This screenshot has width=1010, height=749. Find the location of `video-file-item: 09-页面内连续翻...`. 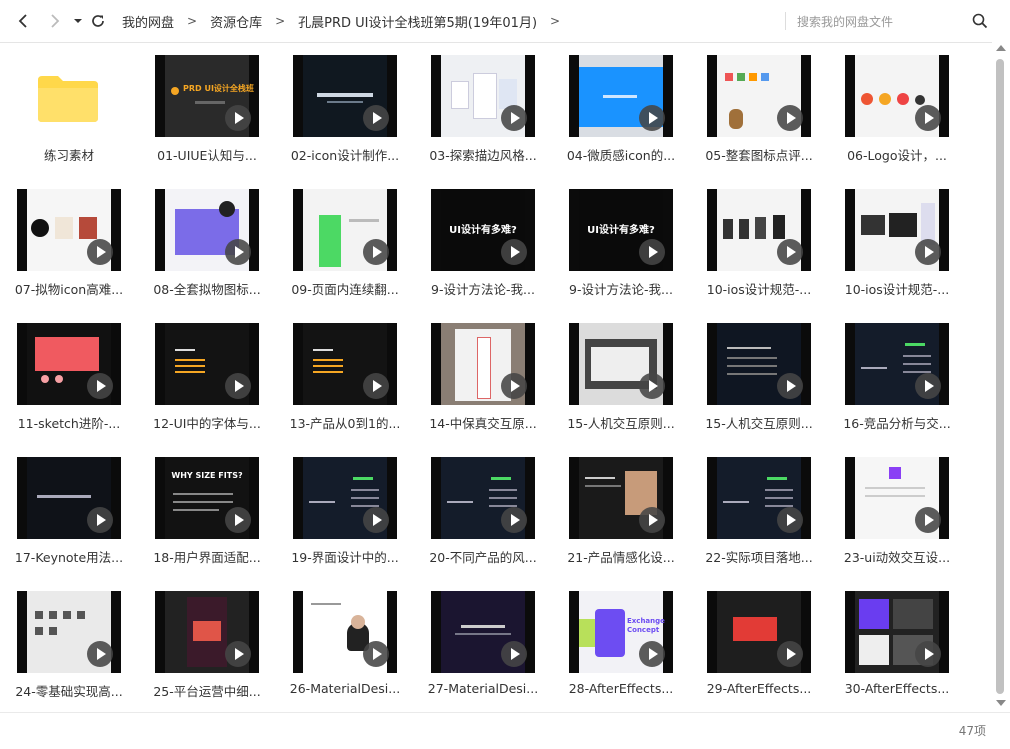

video-file-item: 09-页面内连续翻... is located at coordinates (343, 243).